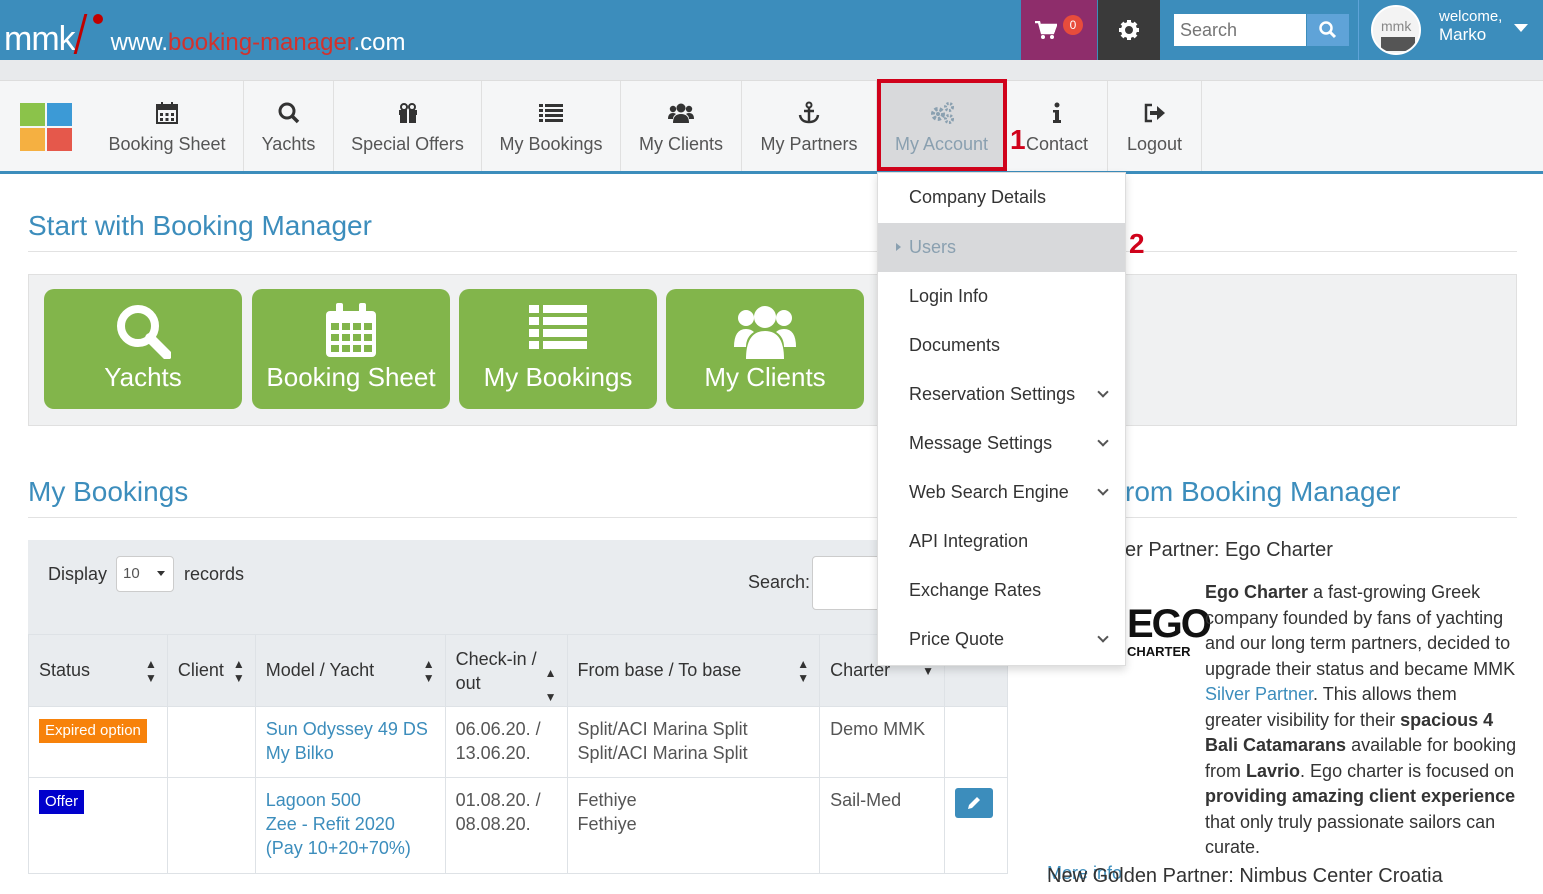 The image size is (1543, 894). Describe the element at coordinates (1001, 541) in the screenshot. I see `menu-api-integration: API Integration` at that location.